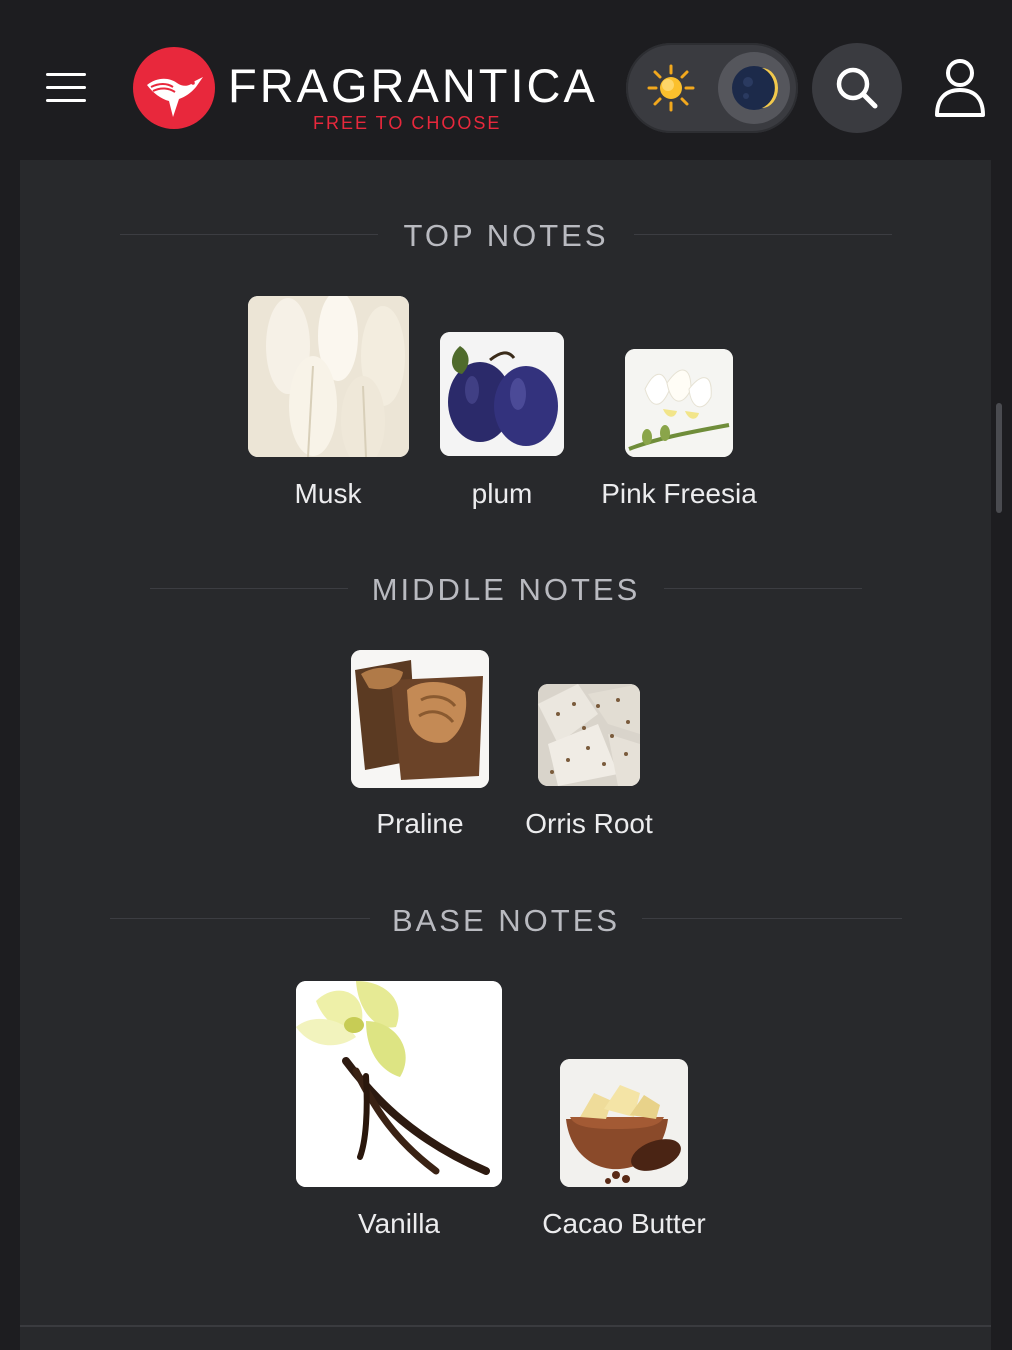 The image size is (1012, 1350). What do you see at coordinates (399, 1224) in the screenshot?
I see `note-label: Vanilla` at bounding box center [399, 1224].